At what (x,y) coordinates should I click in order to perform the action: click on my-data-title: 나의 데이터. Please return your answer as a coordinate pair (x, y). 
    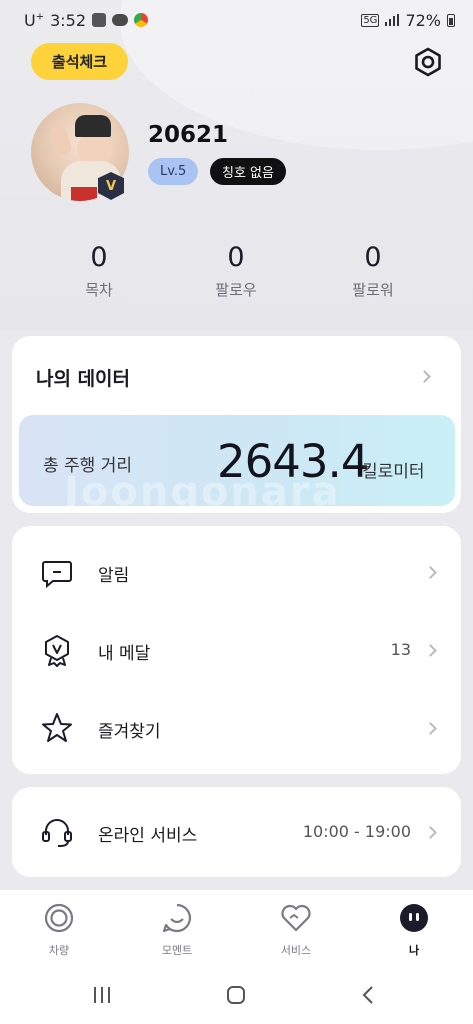
    Looking at the image, I should click on (83, 379).